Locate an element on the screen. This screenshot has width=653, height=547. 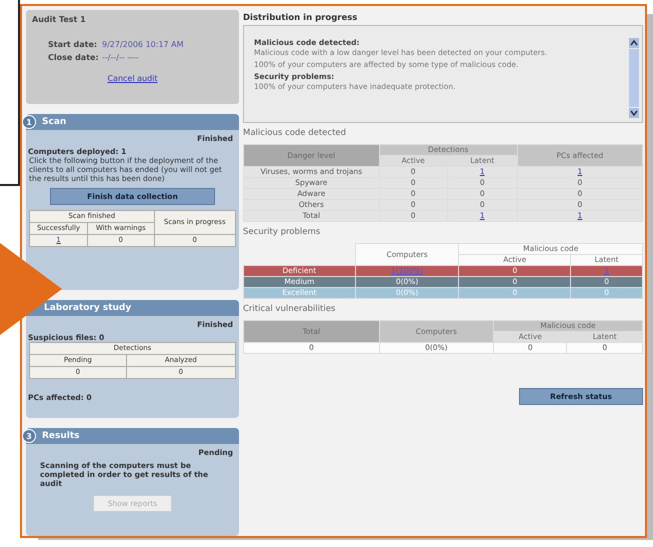
scrollbar is located at coordinates (634, 78).